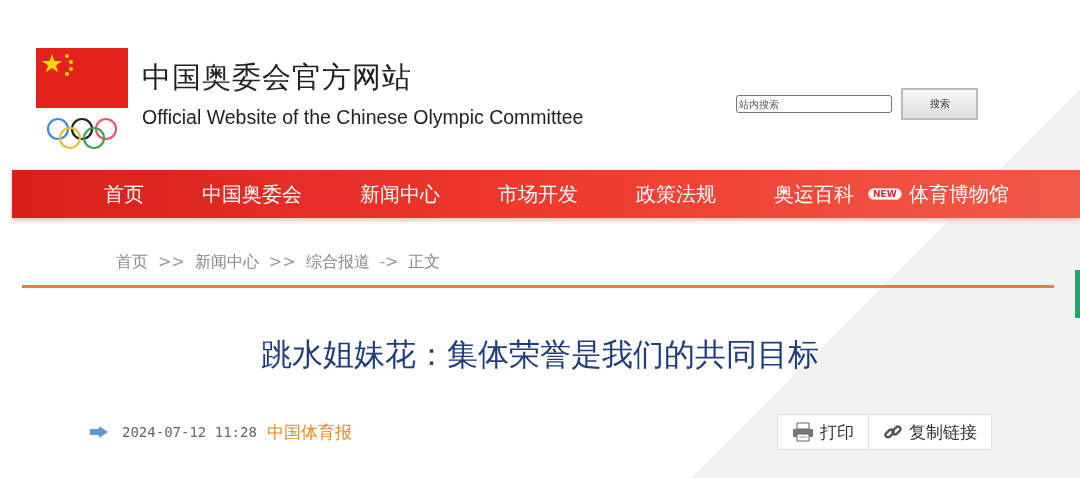 This screenshot has height=478, width=1080. I want to click on breadcrumb-link: 首页, so click(132, 262).